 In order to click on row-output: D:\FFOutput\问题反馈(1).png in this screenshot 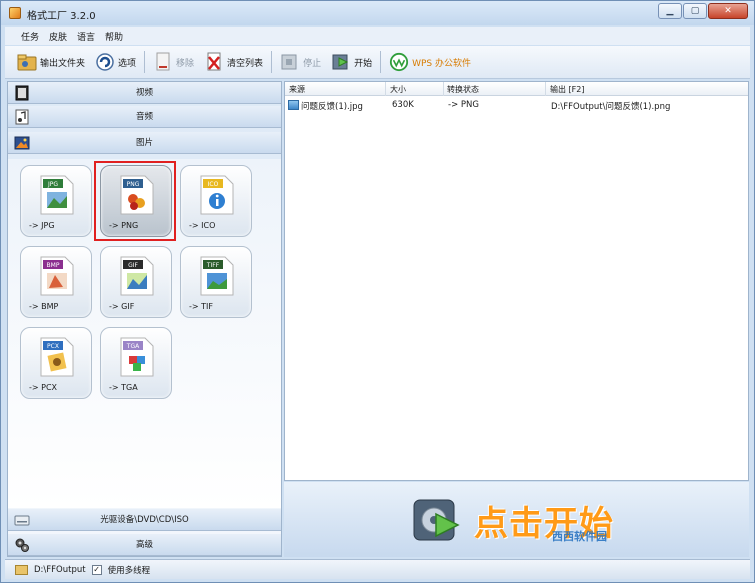, I will do `click(611, 107)`.